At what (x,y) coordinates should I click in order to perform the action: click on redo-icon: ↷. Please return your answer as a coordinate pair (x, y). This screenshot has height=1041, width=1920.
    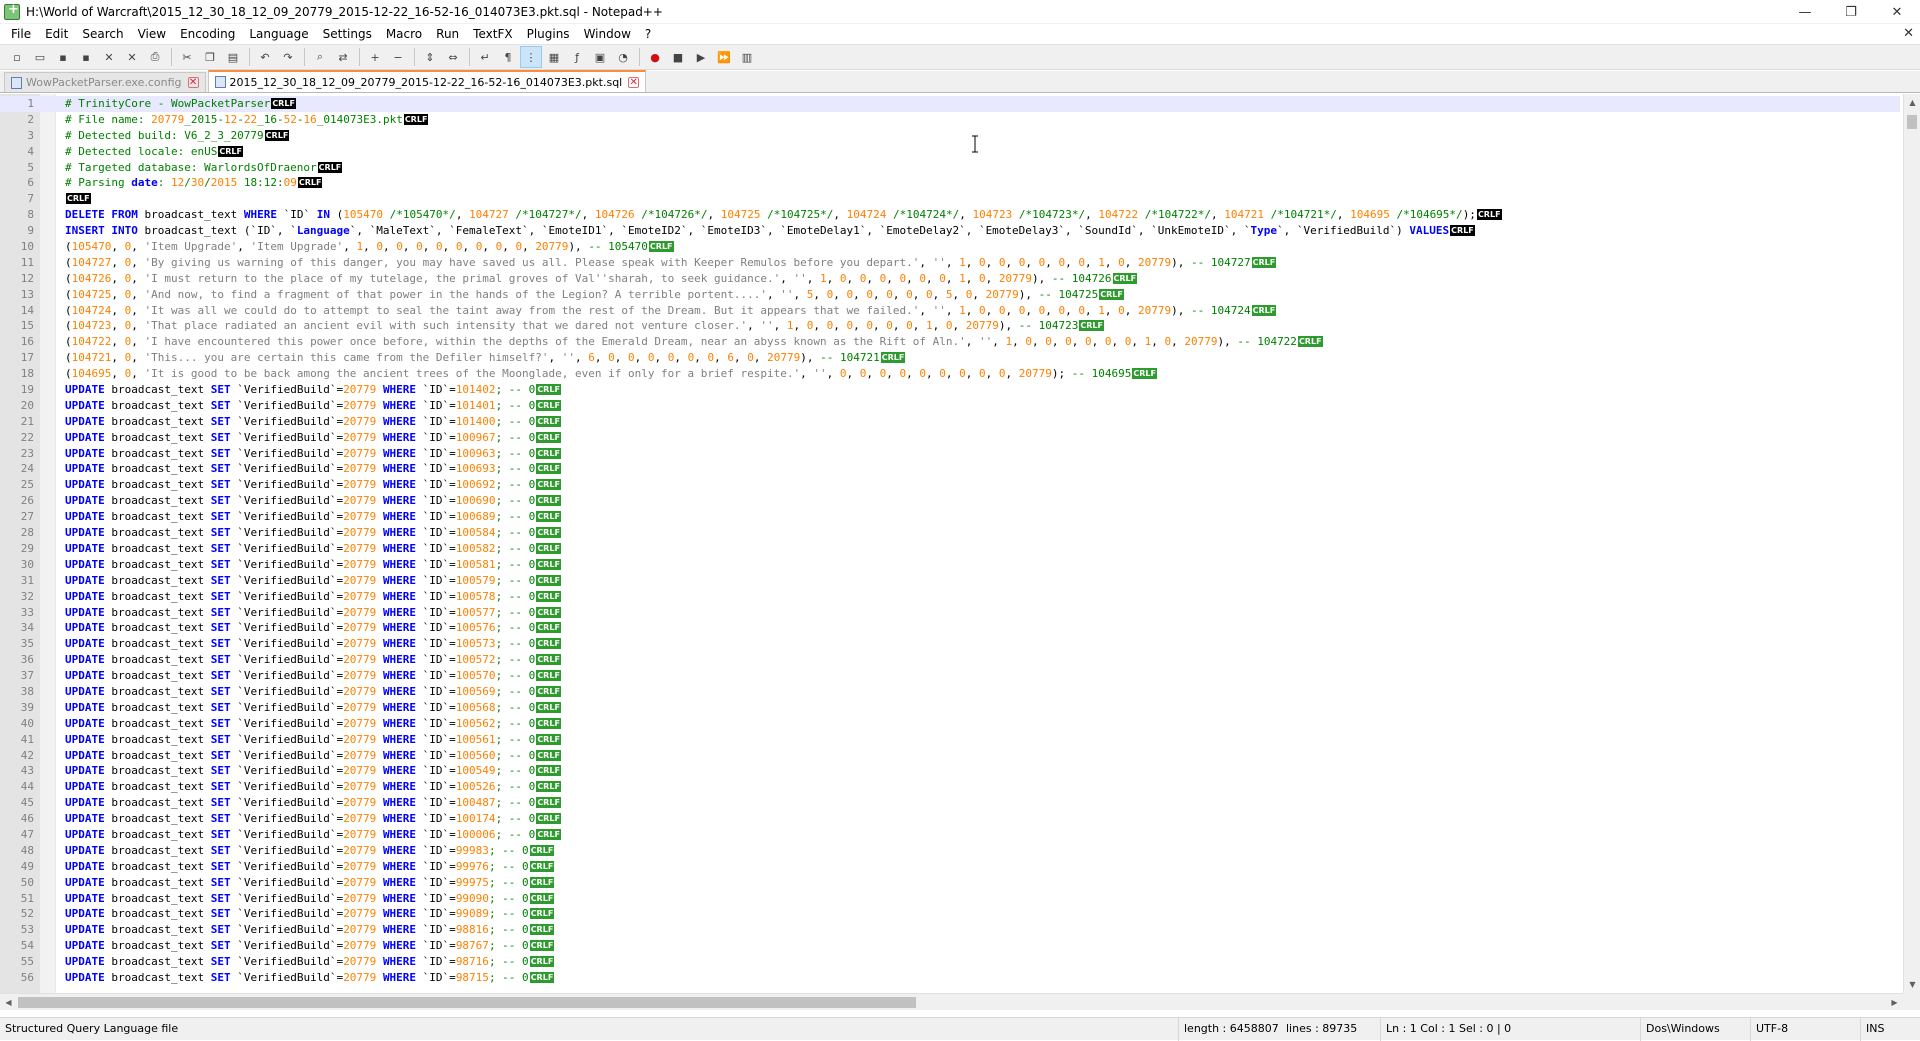
    Looking at the image, I should click on (288, 57).